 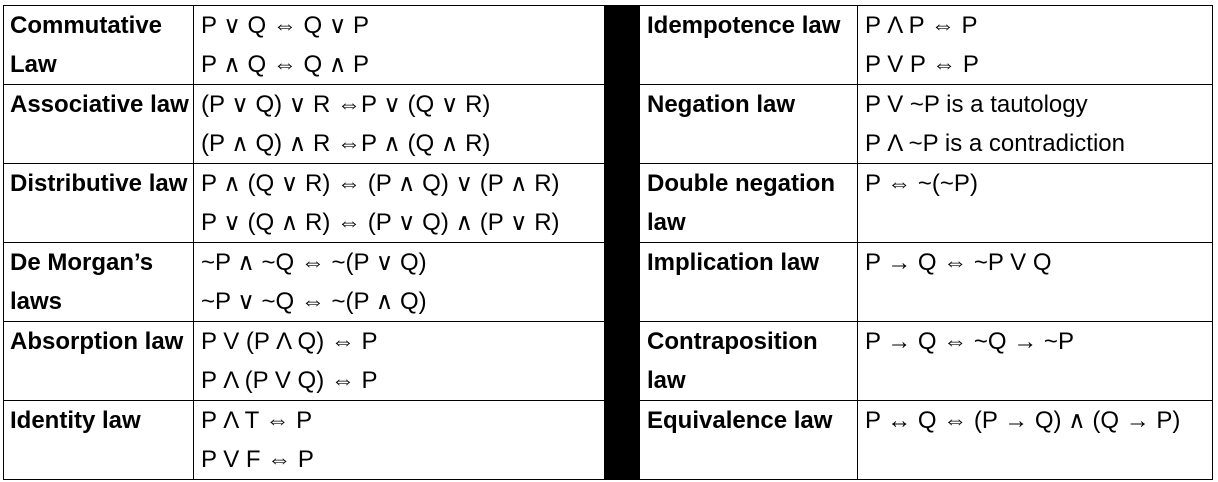 What do you see at coordinates (976, 104) in the screenshot?
I see `formula-line: P V ~P is a tautology` at bounding box center [976, 104].